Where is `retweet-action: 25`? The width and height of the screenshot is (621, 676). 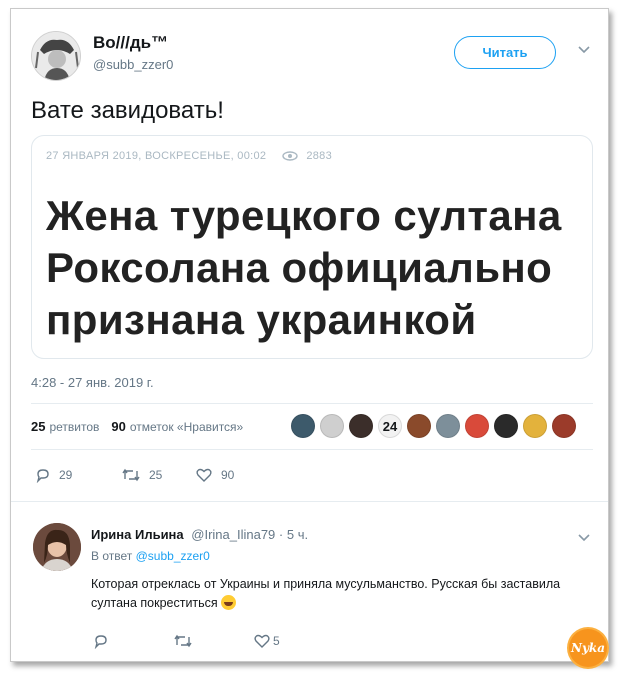
retweet-action: 25 is located at coordinates (141, 475).